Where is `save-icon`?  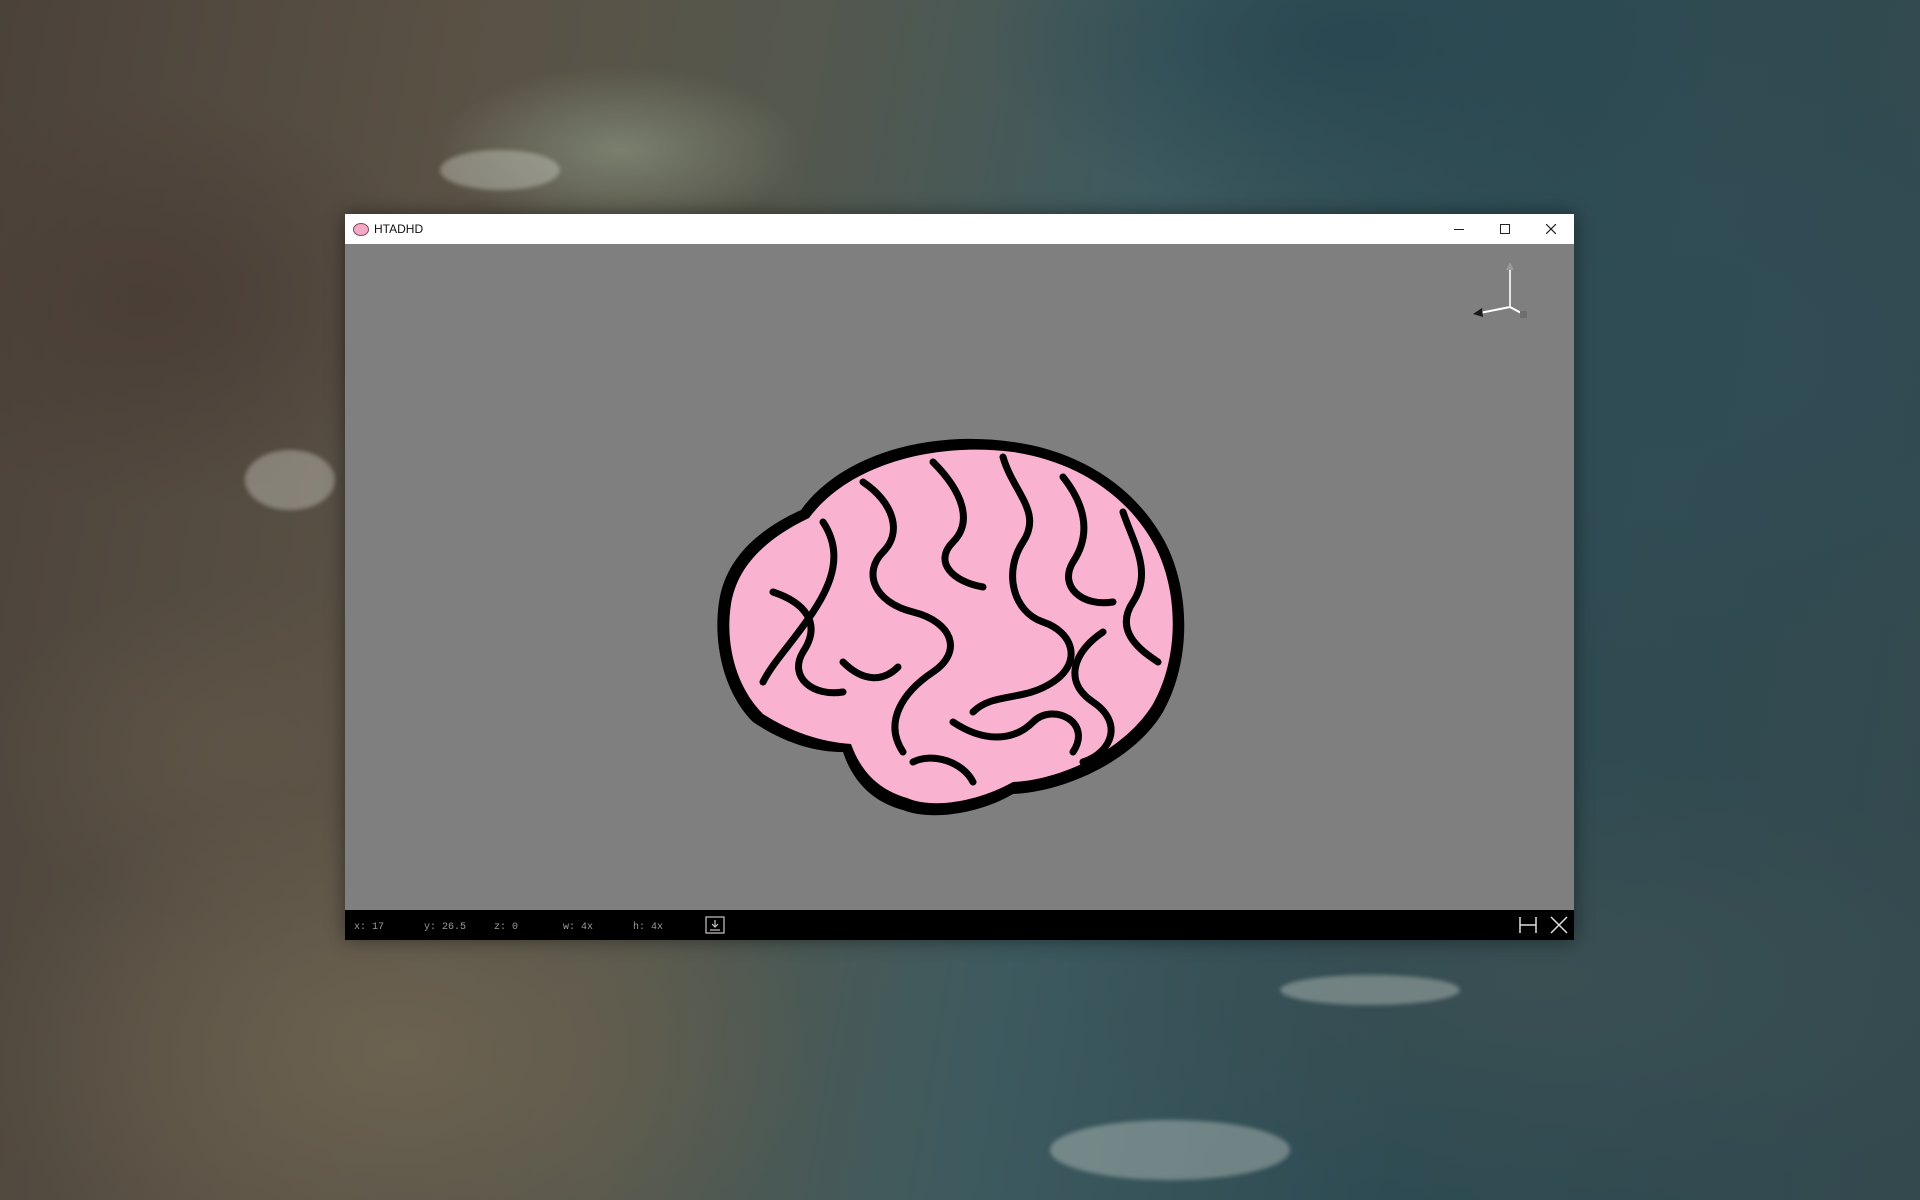
save-icon is located at coordinates (715, 925).